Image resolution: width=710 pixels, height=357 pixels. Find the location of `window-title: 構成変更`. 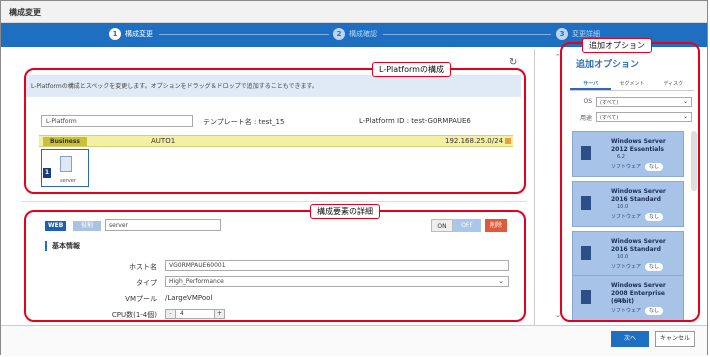

window-title: 構成変更 is located at coordinates (25, 12).